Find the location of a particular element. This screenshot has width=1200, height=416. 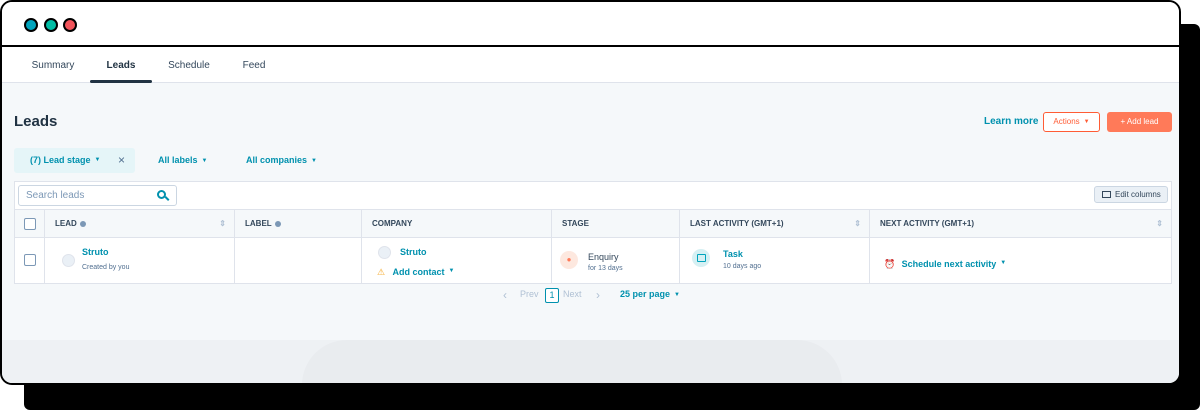

stage-duration: for 13 days is located at coordinates (605, 268).